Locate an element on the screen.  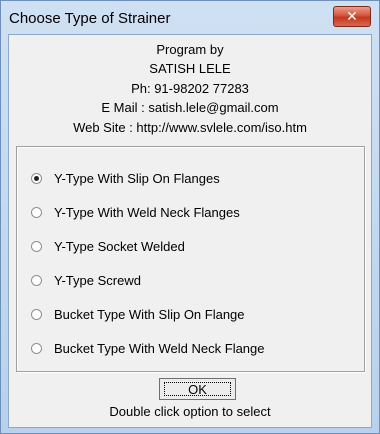
ok-button: OK is located at coordinates (197, 389).